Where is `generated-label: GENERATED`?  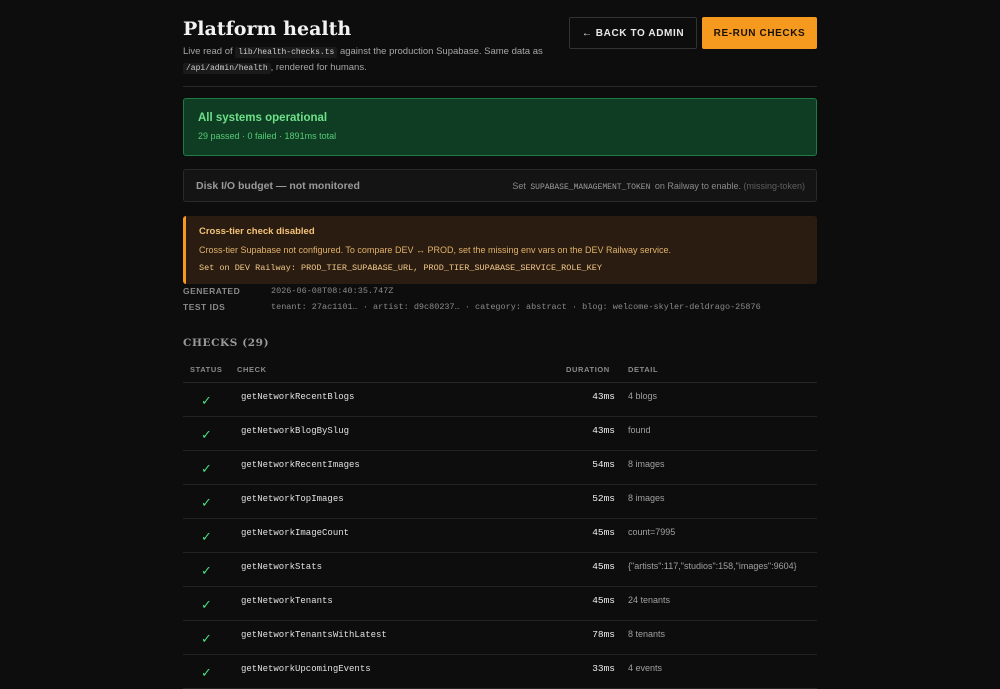
generated-label: GENERATED is located at coordinates (212, 291).